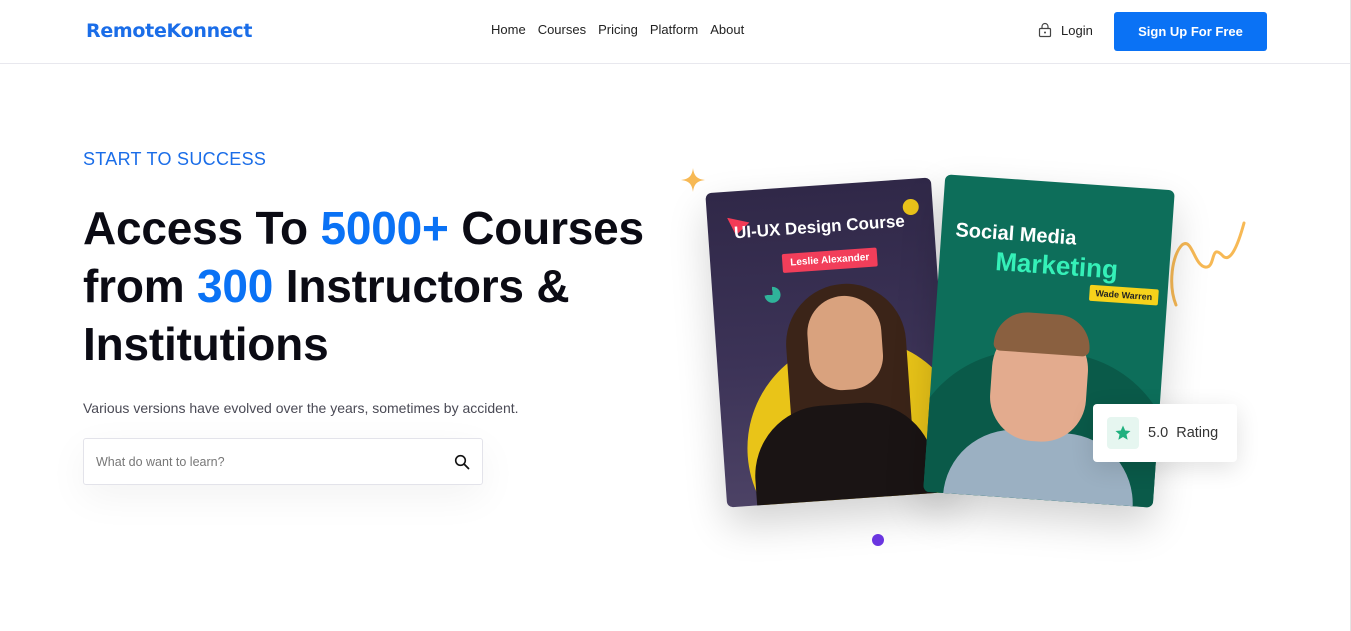 The image size is (1351, 631). What do you see at coordinates (266, 461) in the screenshot?
I see `search-input` at bounding box center [266, 461].